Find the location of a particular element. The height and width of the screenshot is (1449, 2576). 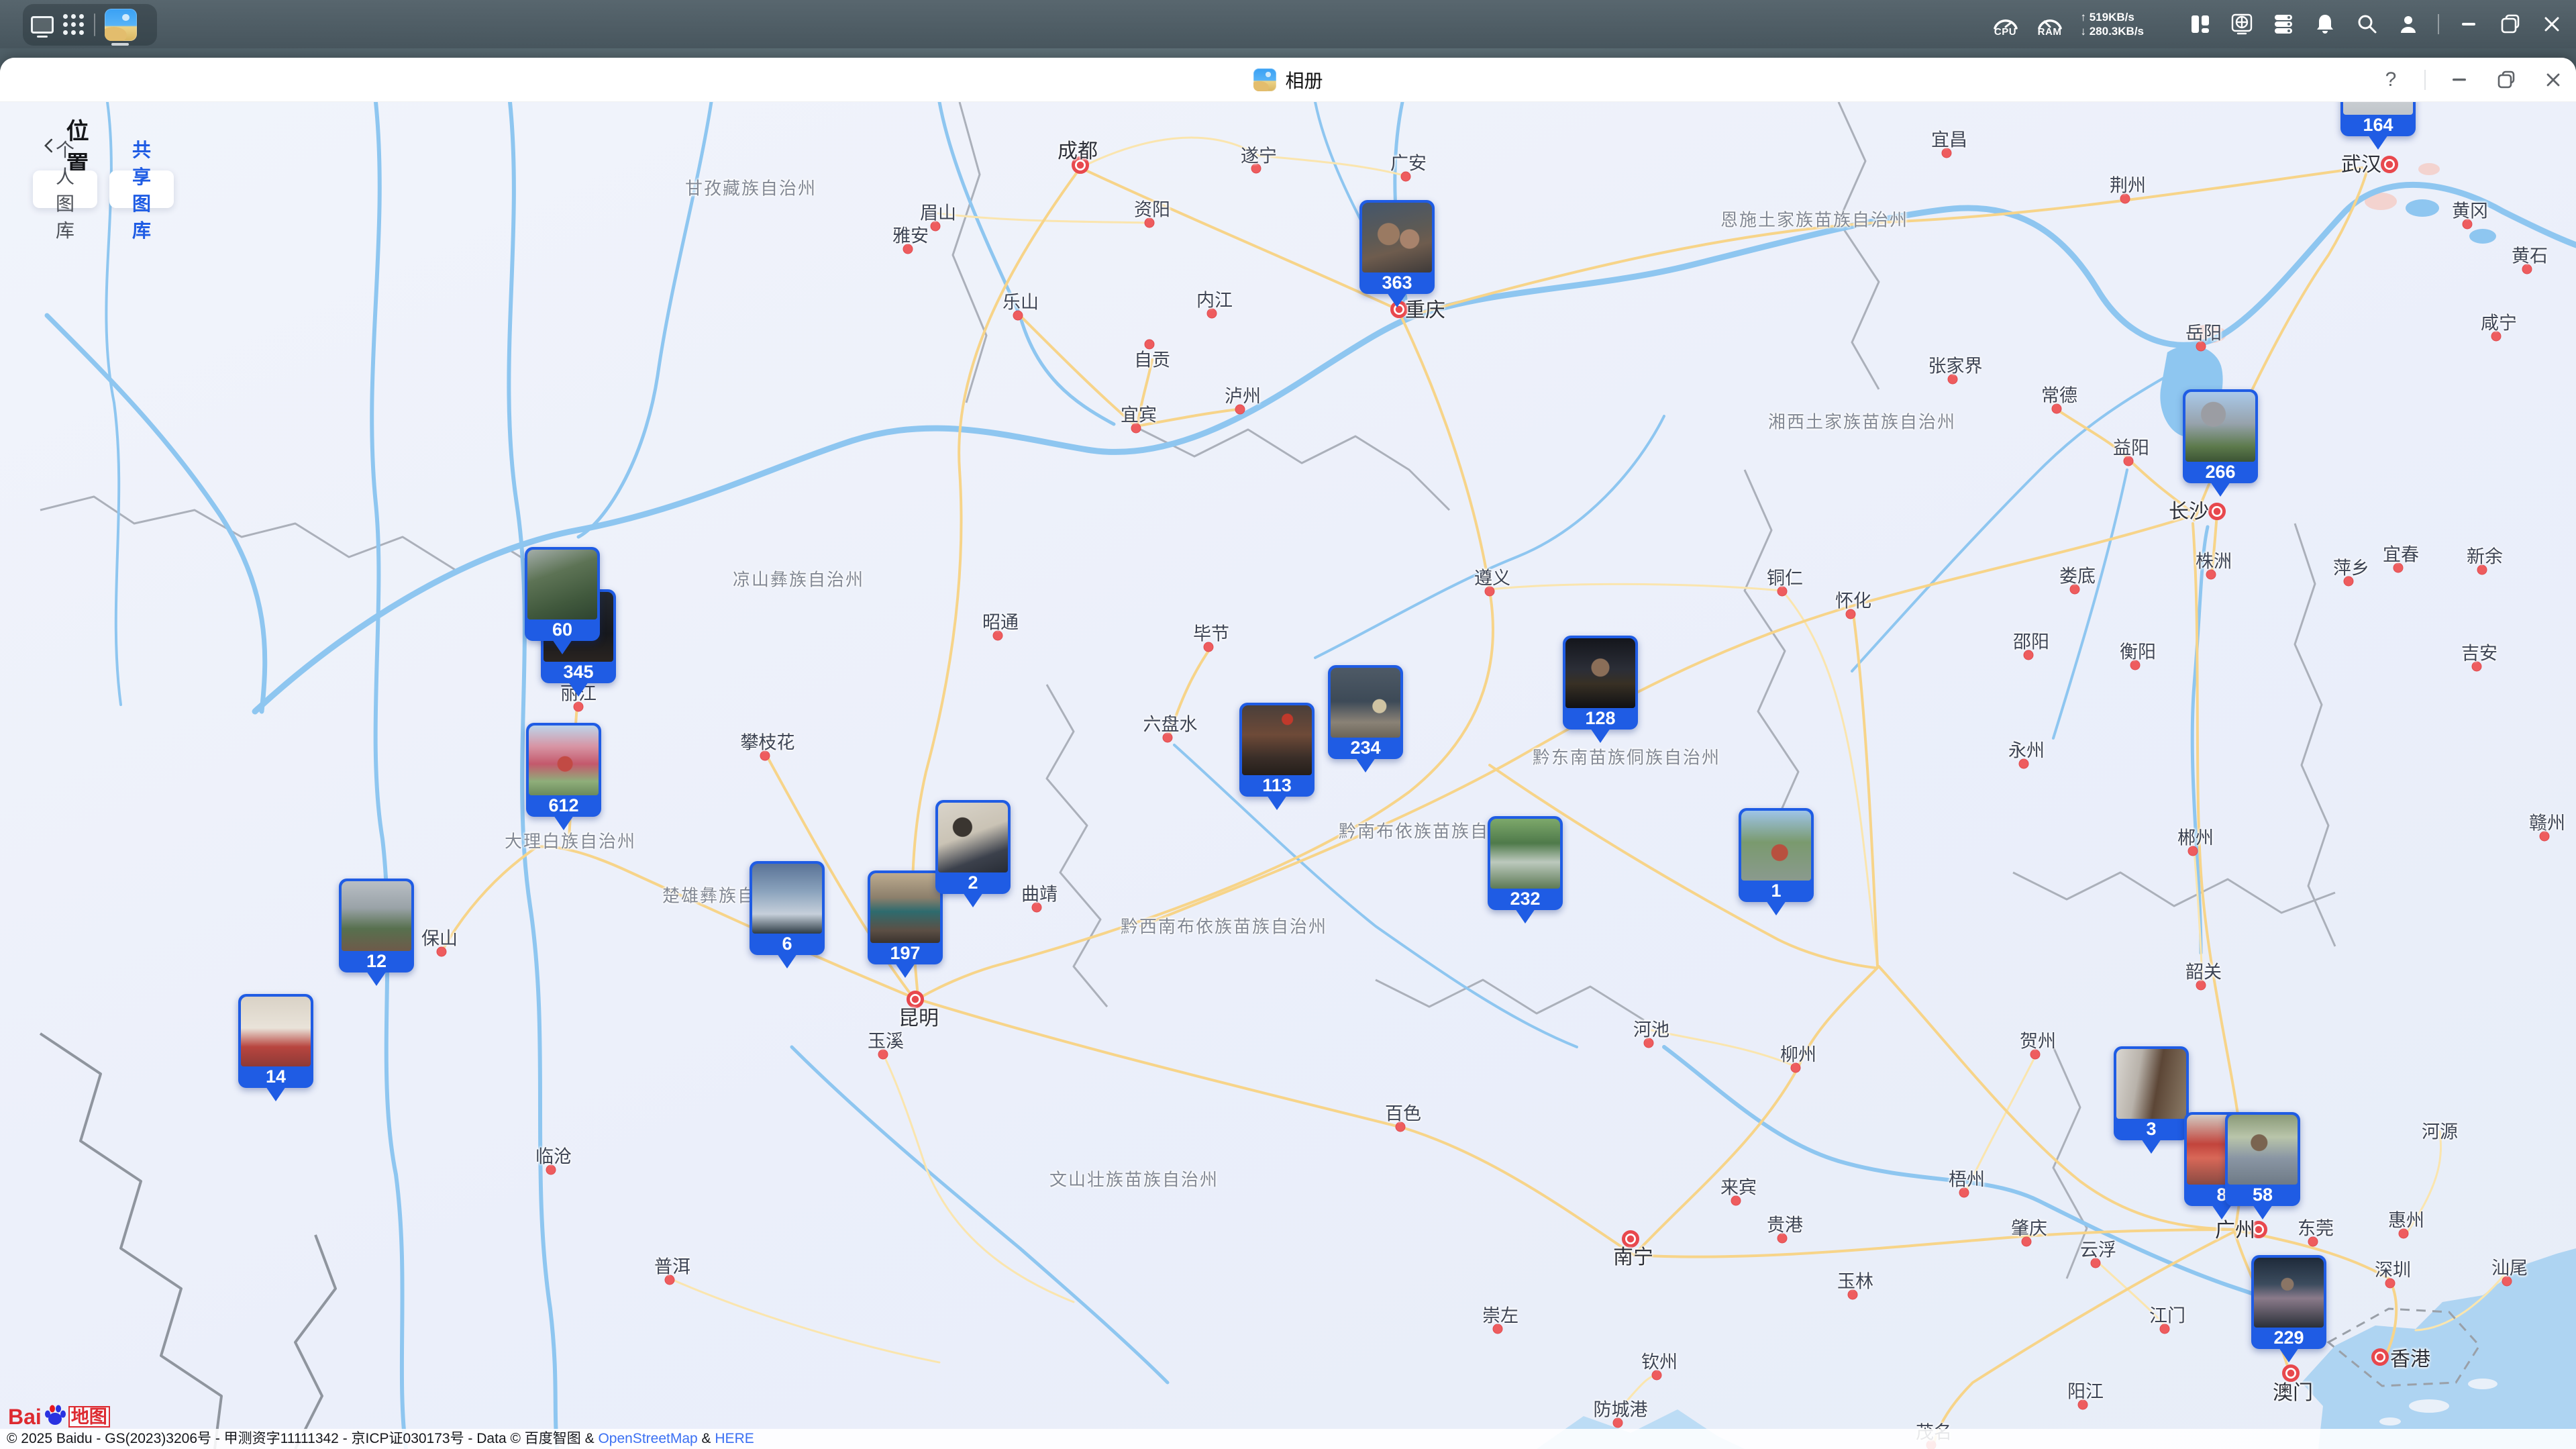

map-label-capital: 南宁 is located at coordinates (1633, 1257).